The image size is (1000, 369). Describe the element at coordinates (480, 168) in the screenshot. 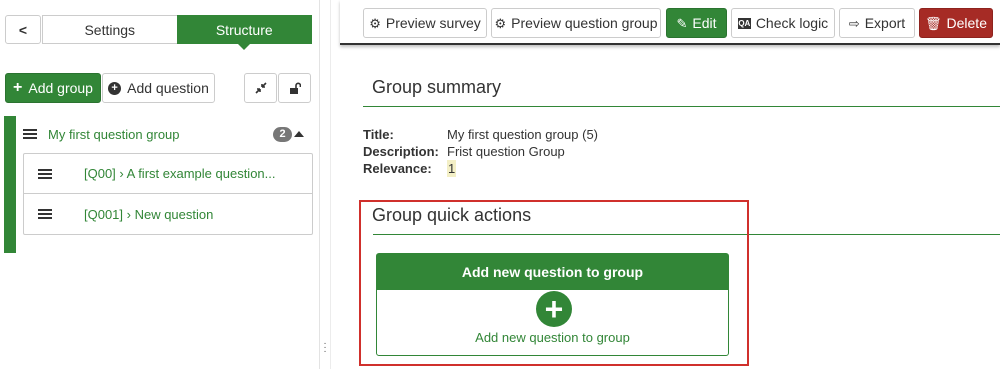

I see `detail-row-relevance: Relevance: 1` at that location.